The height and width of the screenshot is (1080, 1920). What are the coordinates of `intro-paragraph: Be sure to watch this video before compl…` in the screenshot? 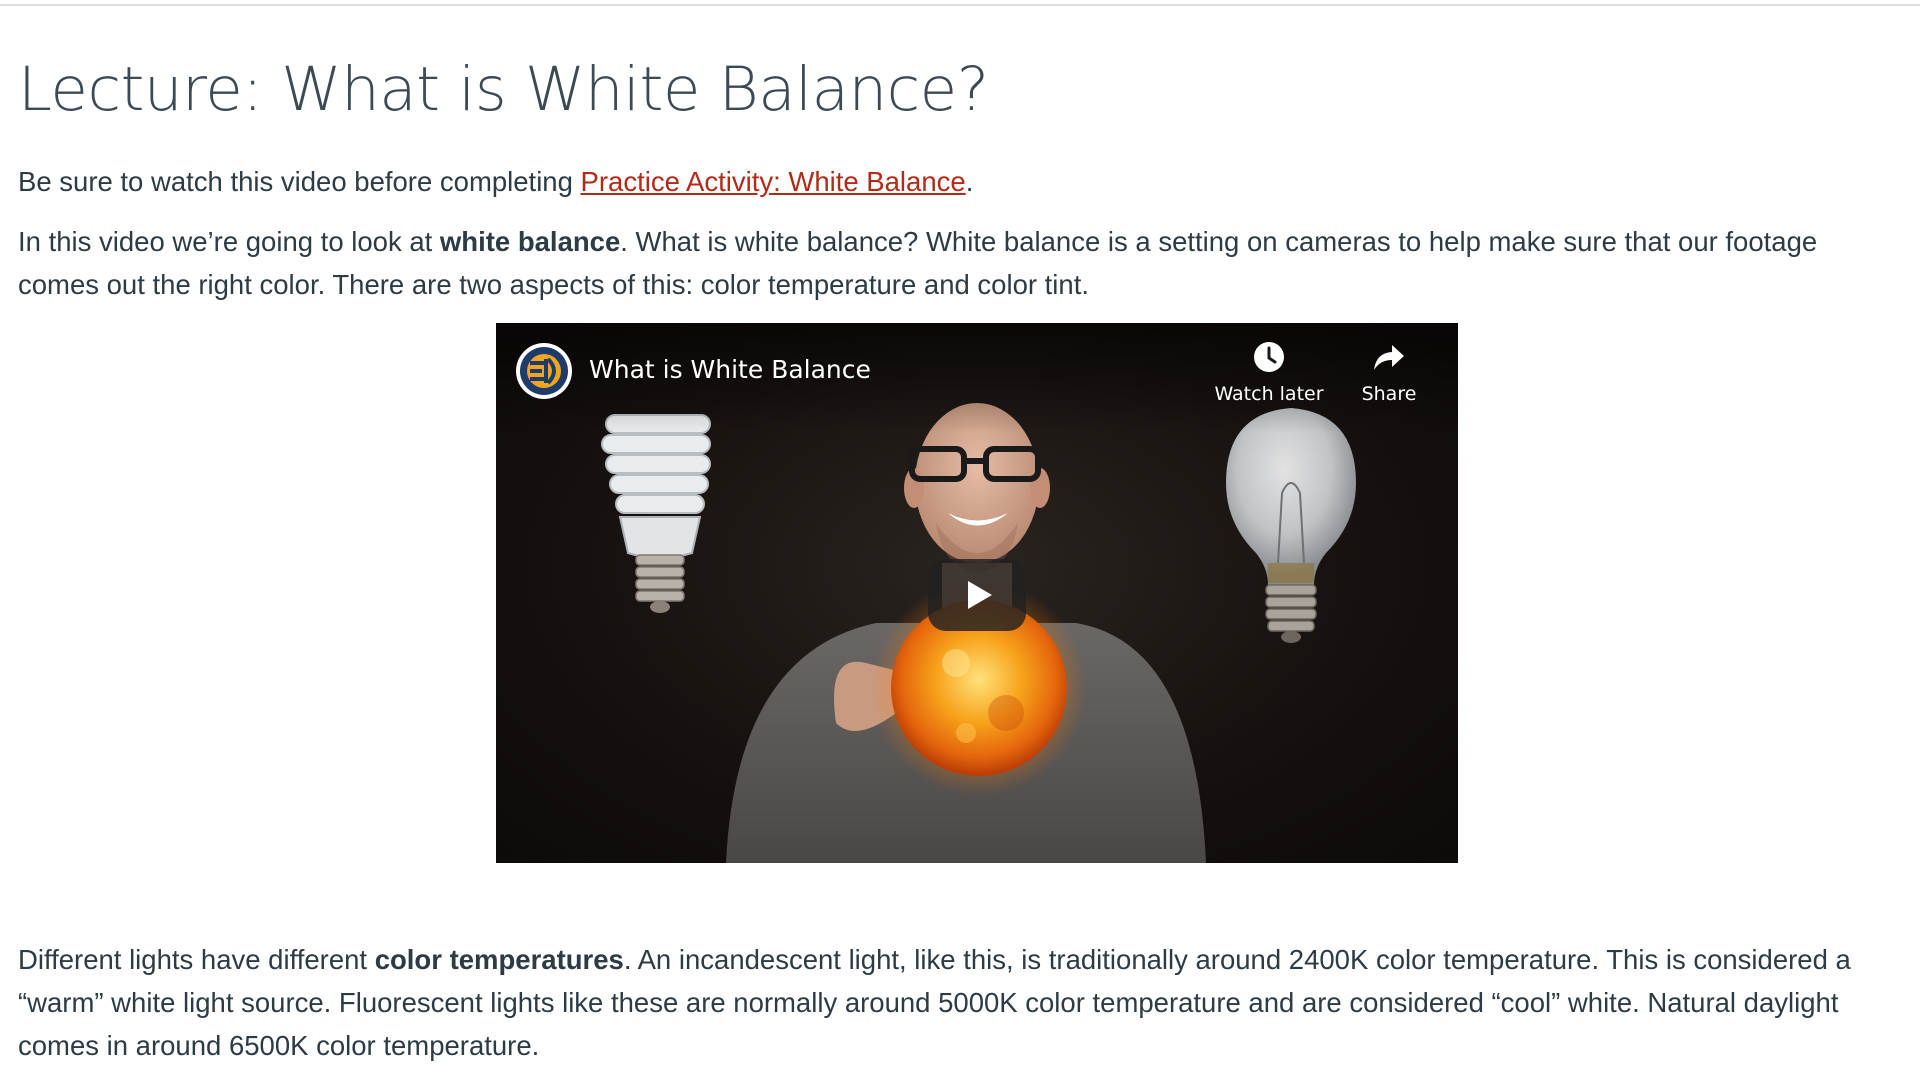 It's located at (958, 181).